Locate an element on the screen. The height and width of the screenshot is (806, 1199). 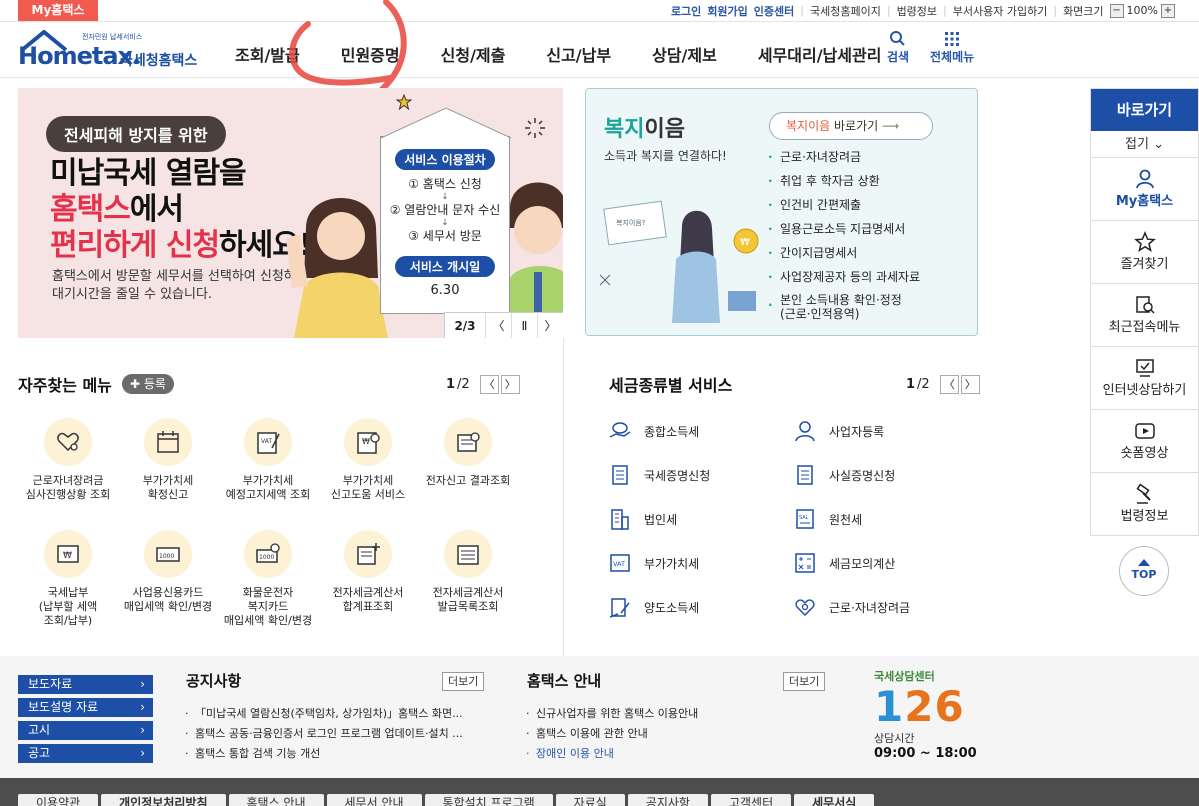
welfare-item: 인건비 간편제출 is located at coordinates (843, 205).